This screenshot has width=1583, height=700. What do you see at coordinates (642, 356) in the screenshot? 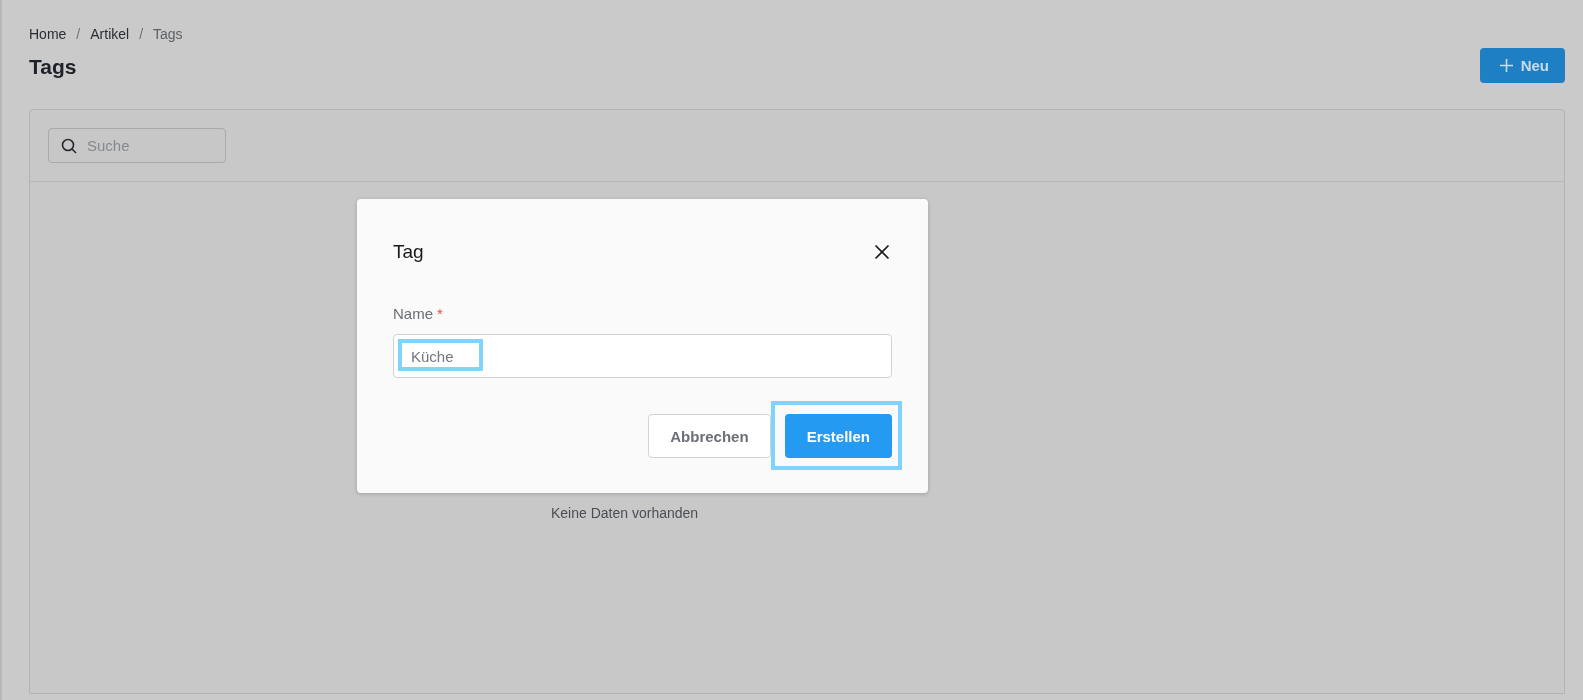
I see `name-field: Küche` at bounding box center [642, 356].